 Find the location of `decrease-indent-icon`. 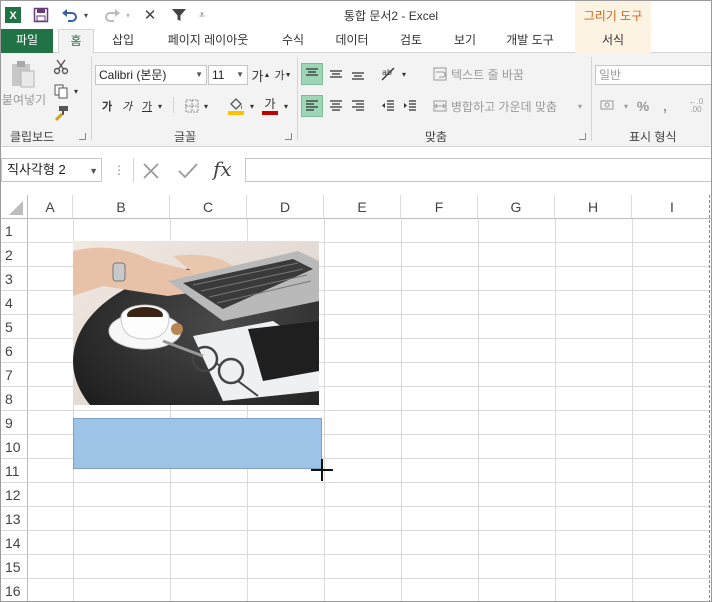

decrease-indent-icon is located at coordinates (388, 106).